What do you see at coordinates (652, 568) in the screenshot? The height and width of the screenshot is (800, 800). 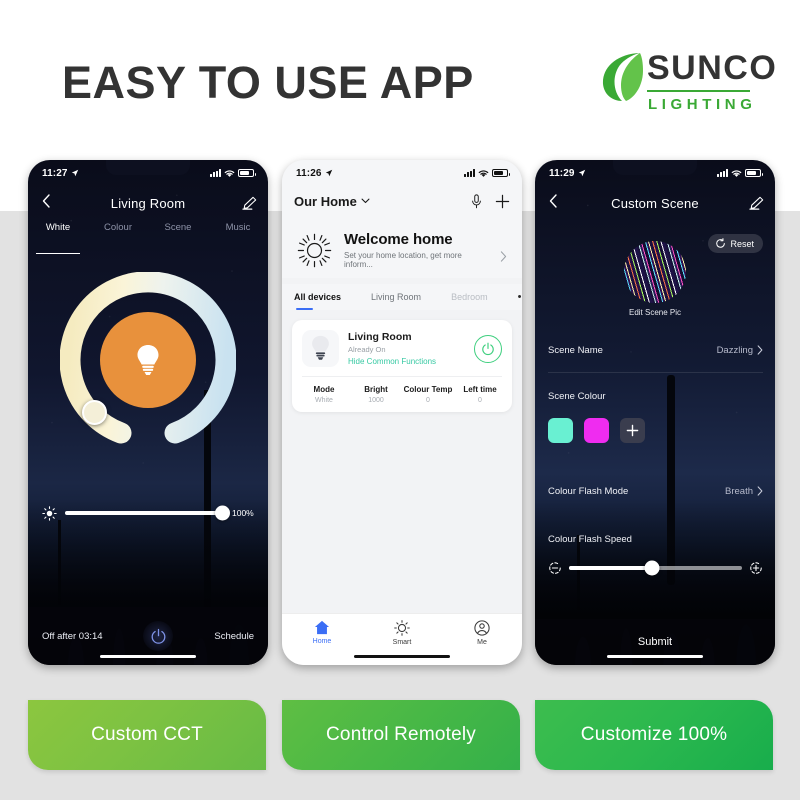 I see `flash-speed-knob` at bounding box center [652, 568].